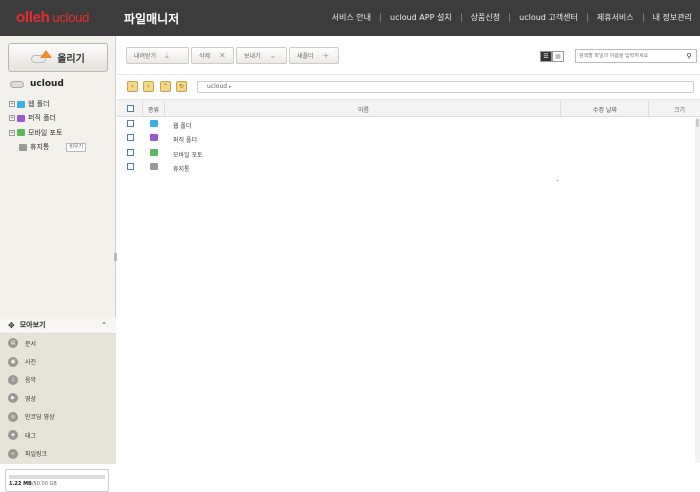 The width and height of the screenshot is (700, 492). I want to click on chevron-right-icon: ▸, so click(230, 87).